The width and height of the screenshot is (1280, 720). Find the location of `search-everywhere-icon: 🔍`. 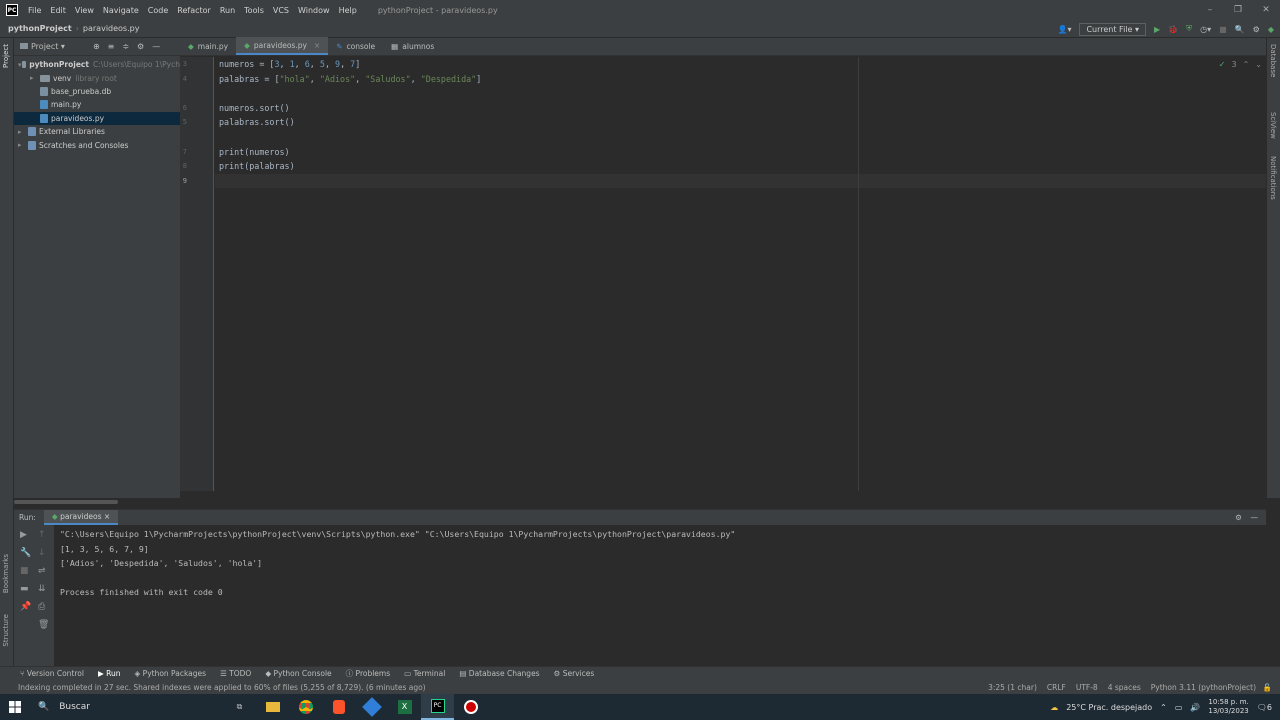

search-everywhere-icon: 🔍 is located at coordinates (1240, 29).